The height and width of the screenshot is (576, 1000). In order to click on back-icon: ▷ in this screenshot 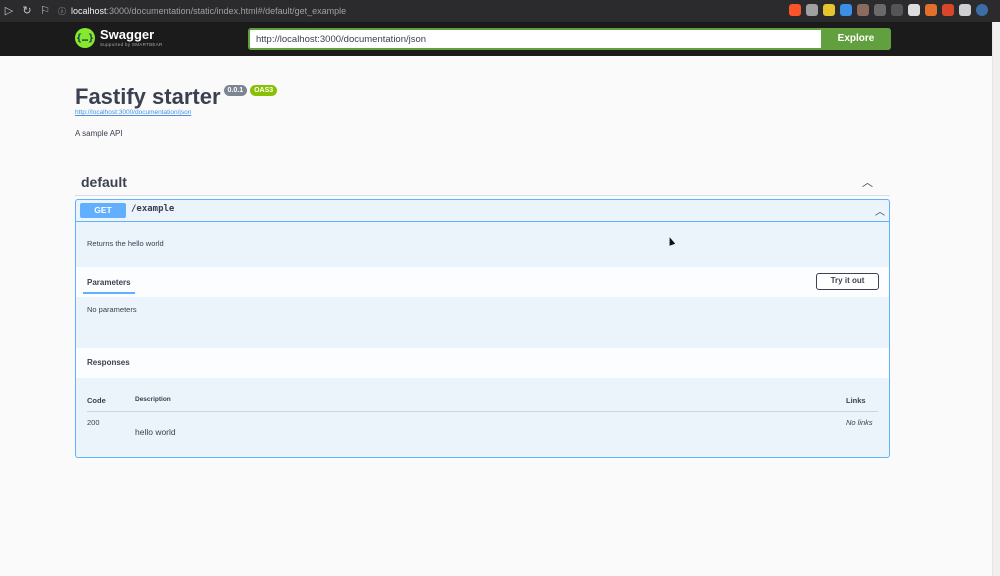, I will do `click(9, 11)`.